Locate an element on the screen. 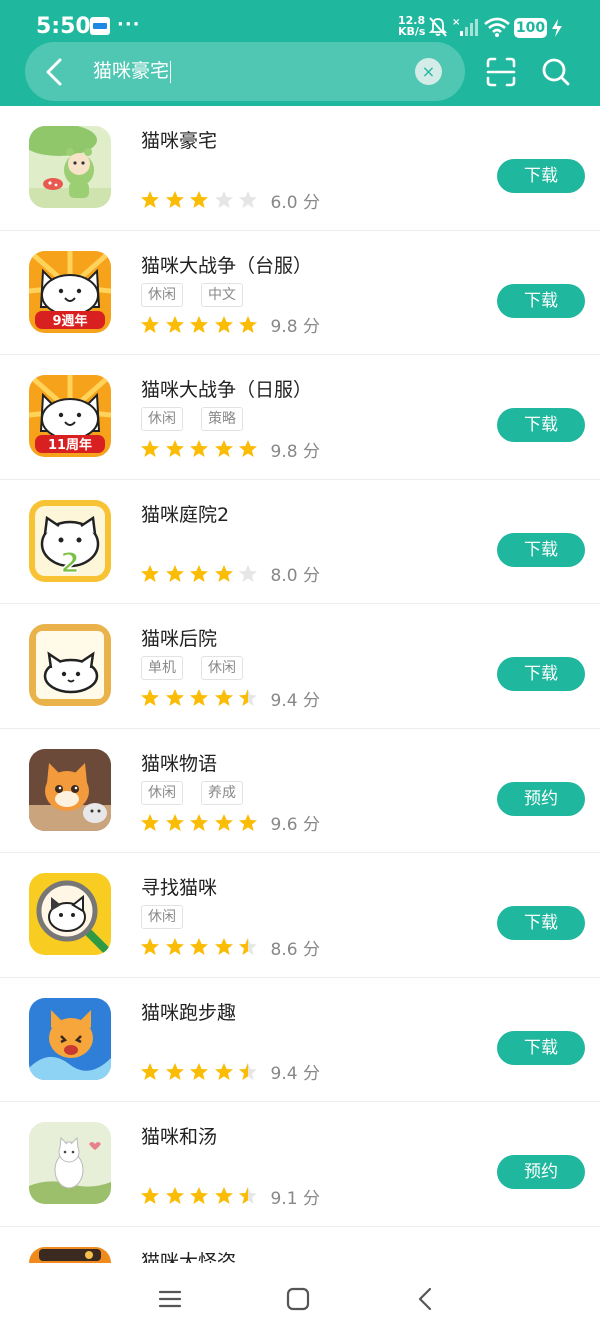 The image size is (600, 1333). tag: 中文 is located at coordinates (222, 294).